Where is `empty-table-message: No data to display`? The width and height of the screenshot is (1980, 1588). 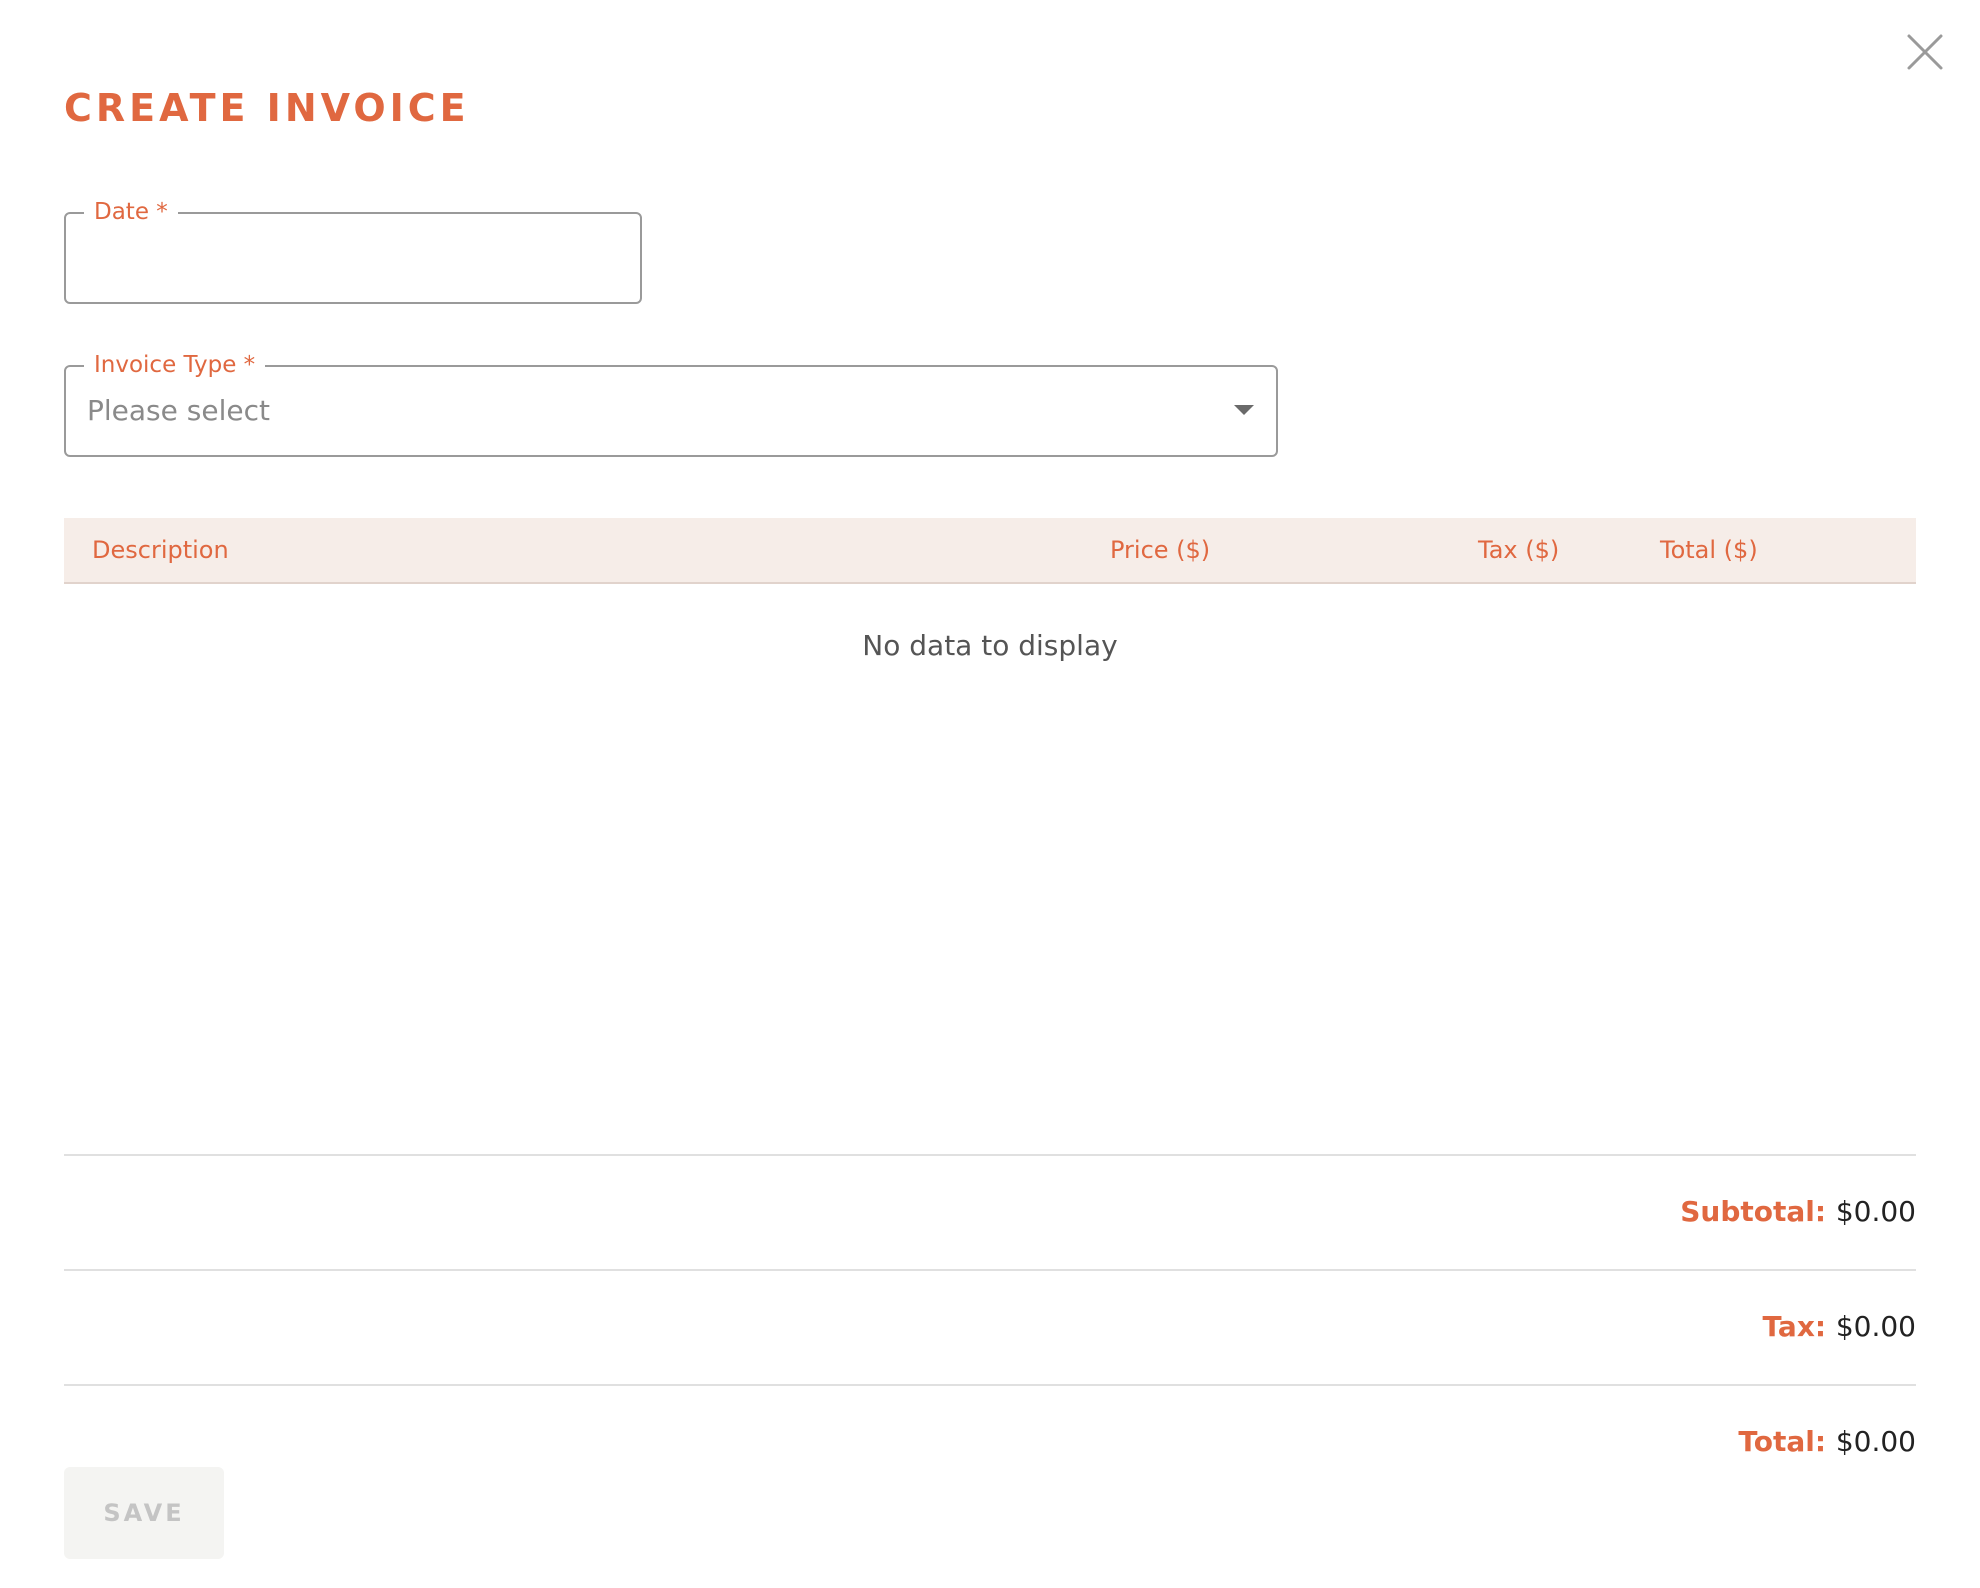 empty-table-message: No data to display is located at coordinates (990, 645).